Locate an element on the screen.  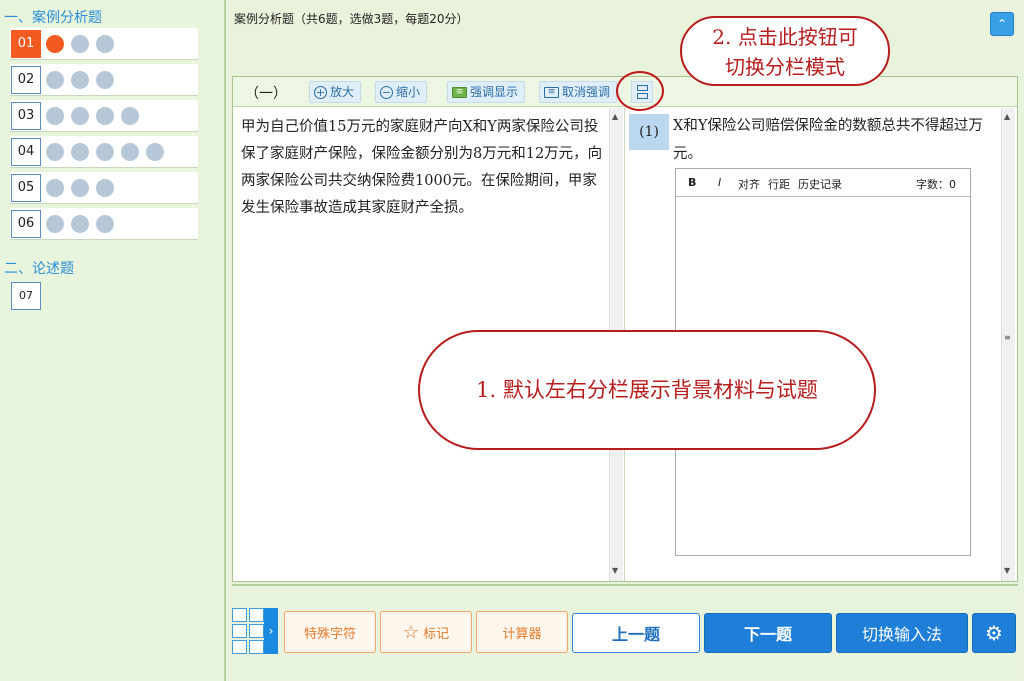
prev-label: 上一题 is located at coordinates (635, 634).